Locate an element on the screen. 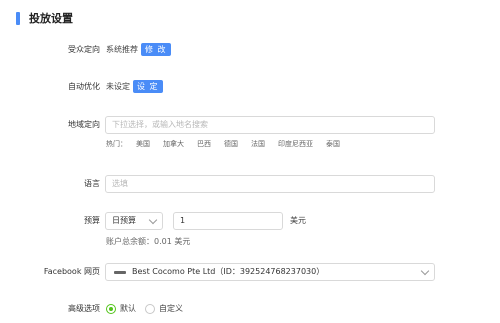  account-balance: 账户总余额：0.01 美元 is located at coordinates (148, 241).